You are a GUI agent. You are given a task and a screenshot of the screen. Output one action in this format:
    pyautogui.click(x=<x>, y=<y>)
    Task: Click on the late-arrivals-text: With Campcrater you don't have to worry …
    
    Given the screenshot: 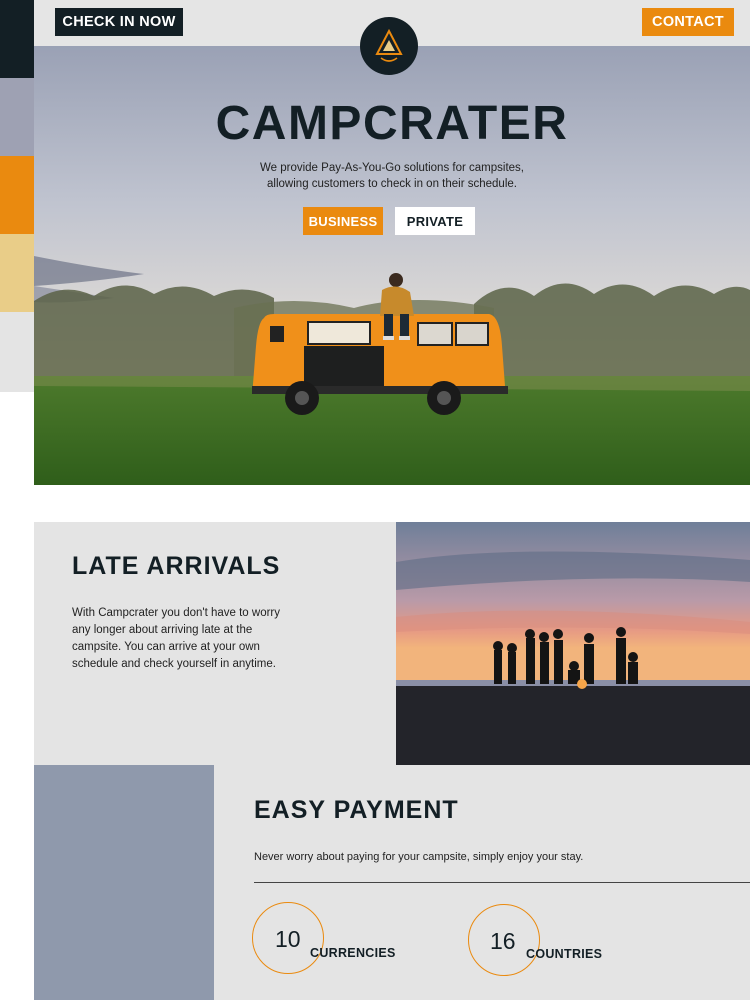 What is the action you would take?
    pyautogui.click(x=176, y=638)
    